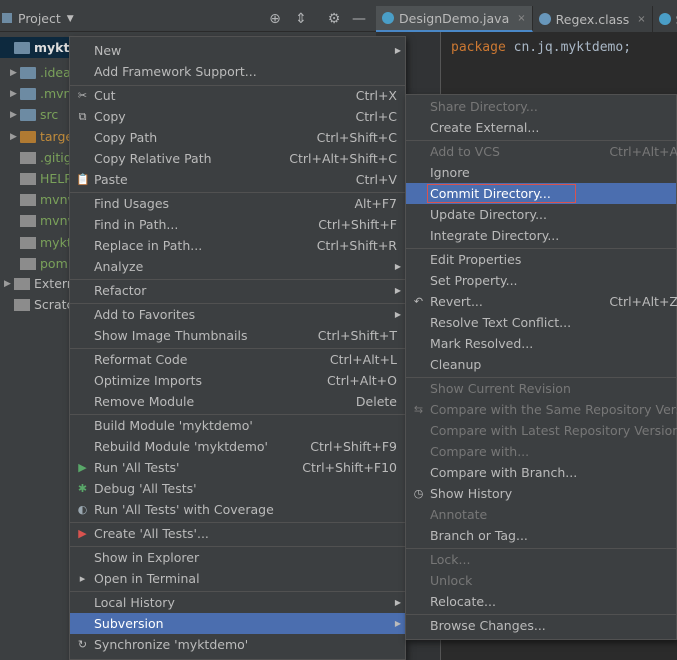 Image resolution: width=677 pixels, height=660 pixels. I want to click on menu-item-label: Local History, so click(134, 602).